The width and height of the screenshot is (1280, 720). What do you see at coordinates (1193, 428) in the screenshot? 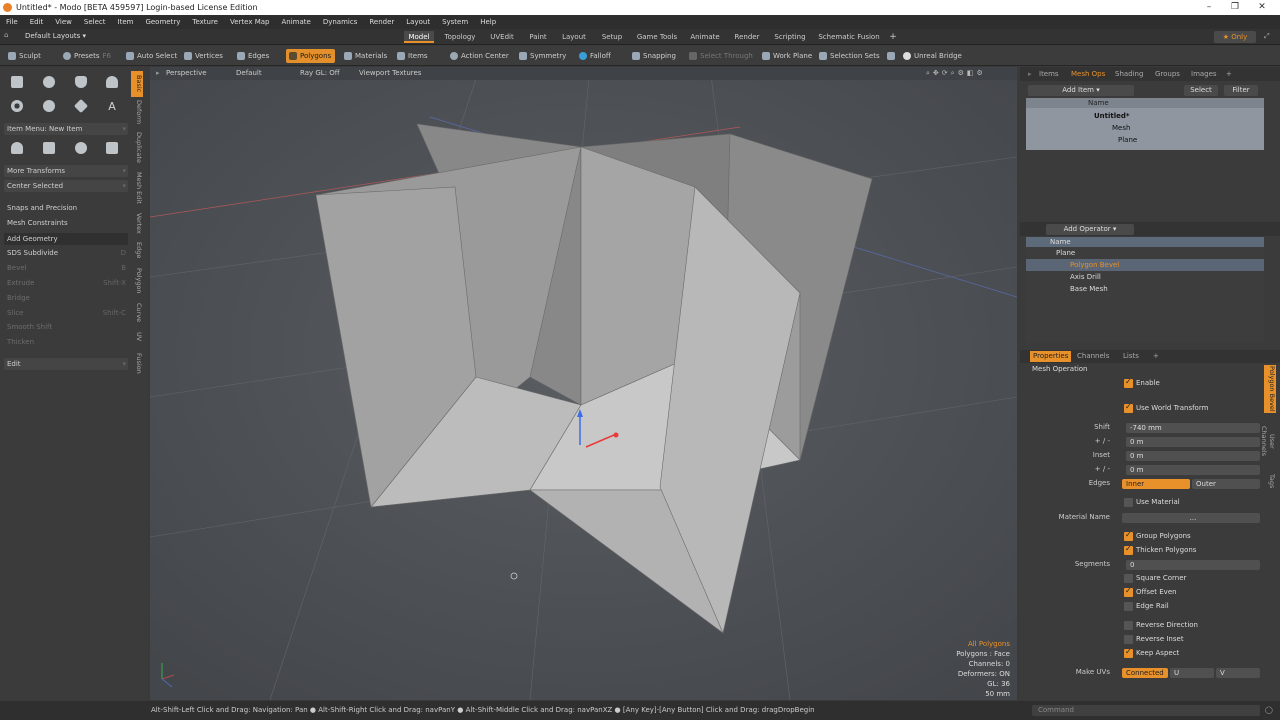
I see `shift-field: -740 mm` at bounding box center [1193, 428].